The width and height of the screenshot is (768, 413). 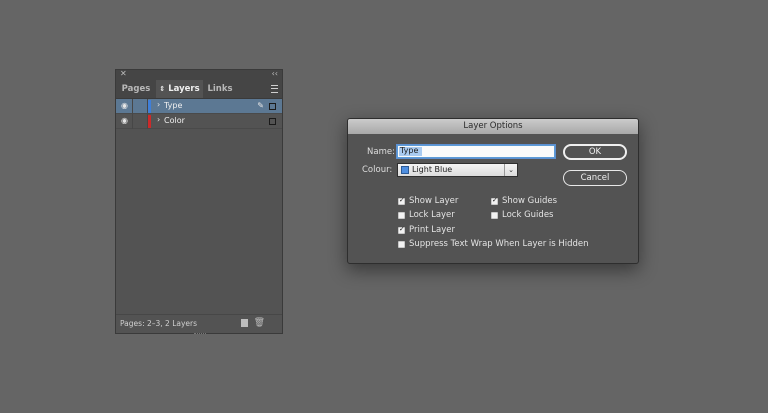 I want to click on pen-icon: ✎, so click(x=260, y=105).